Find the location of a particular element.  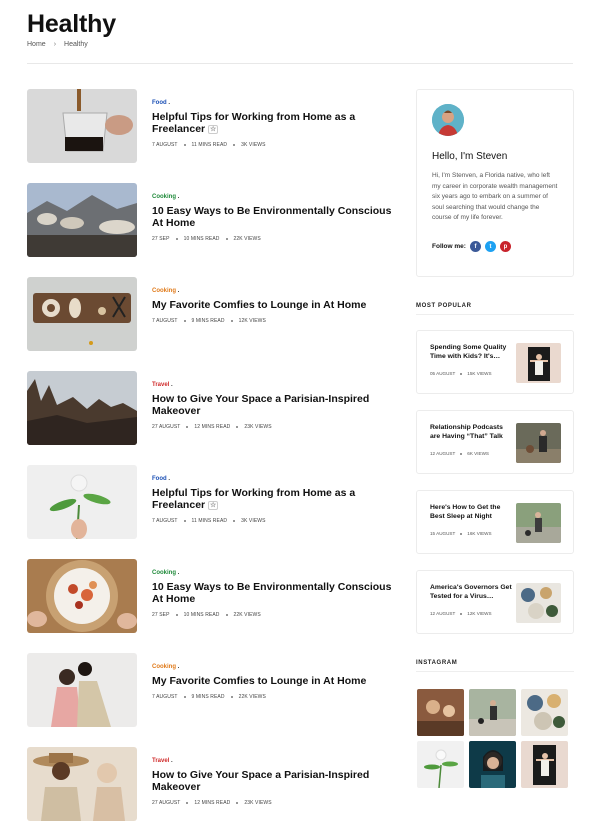

popular-meta: 05 AUGUST 15K VIEWS is located at coordinates (461, 373).